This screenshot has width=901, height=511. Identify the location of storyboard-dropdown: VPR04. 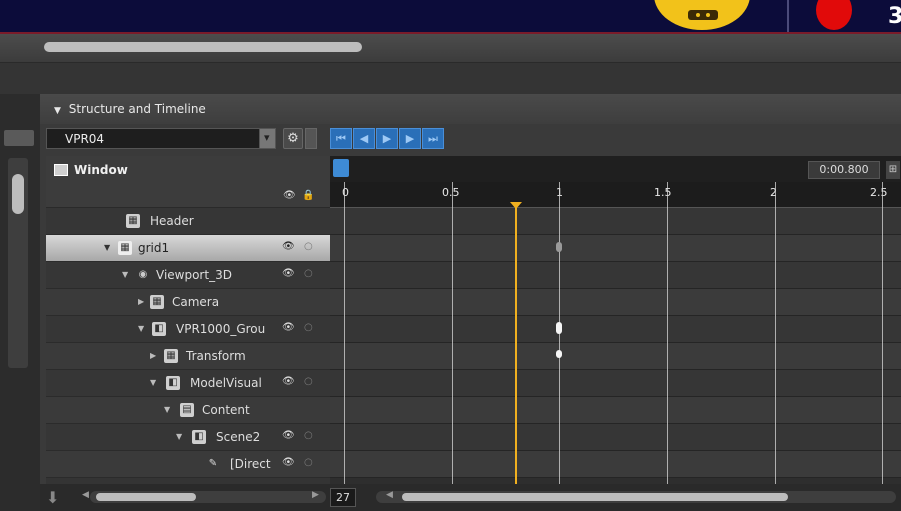
(161, 138).